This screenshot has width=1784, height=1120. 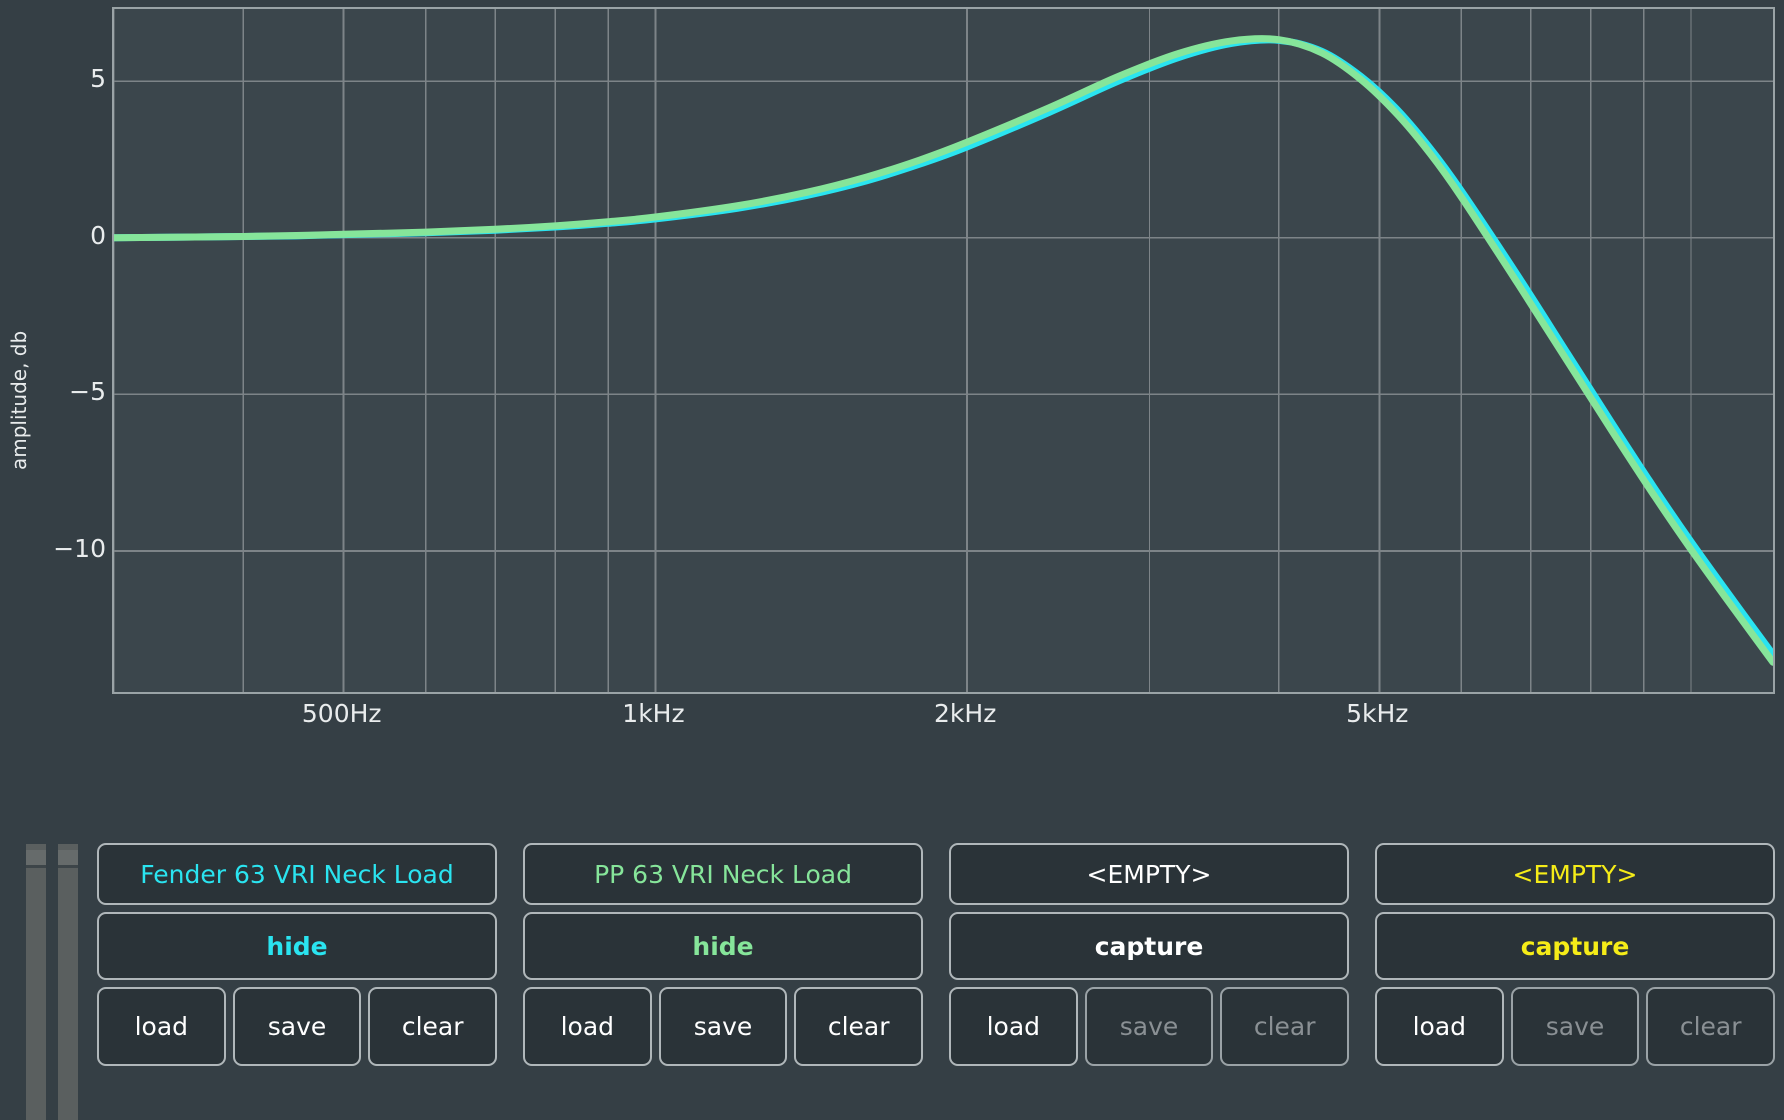 I want to click on capture-slot-2: PP 63 VRI Neck Load hide load save clear, so click(x=723, y=979).